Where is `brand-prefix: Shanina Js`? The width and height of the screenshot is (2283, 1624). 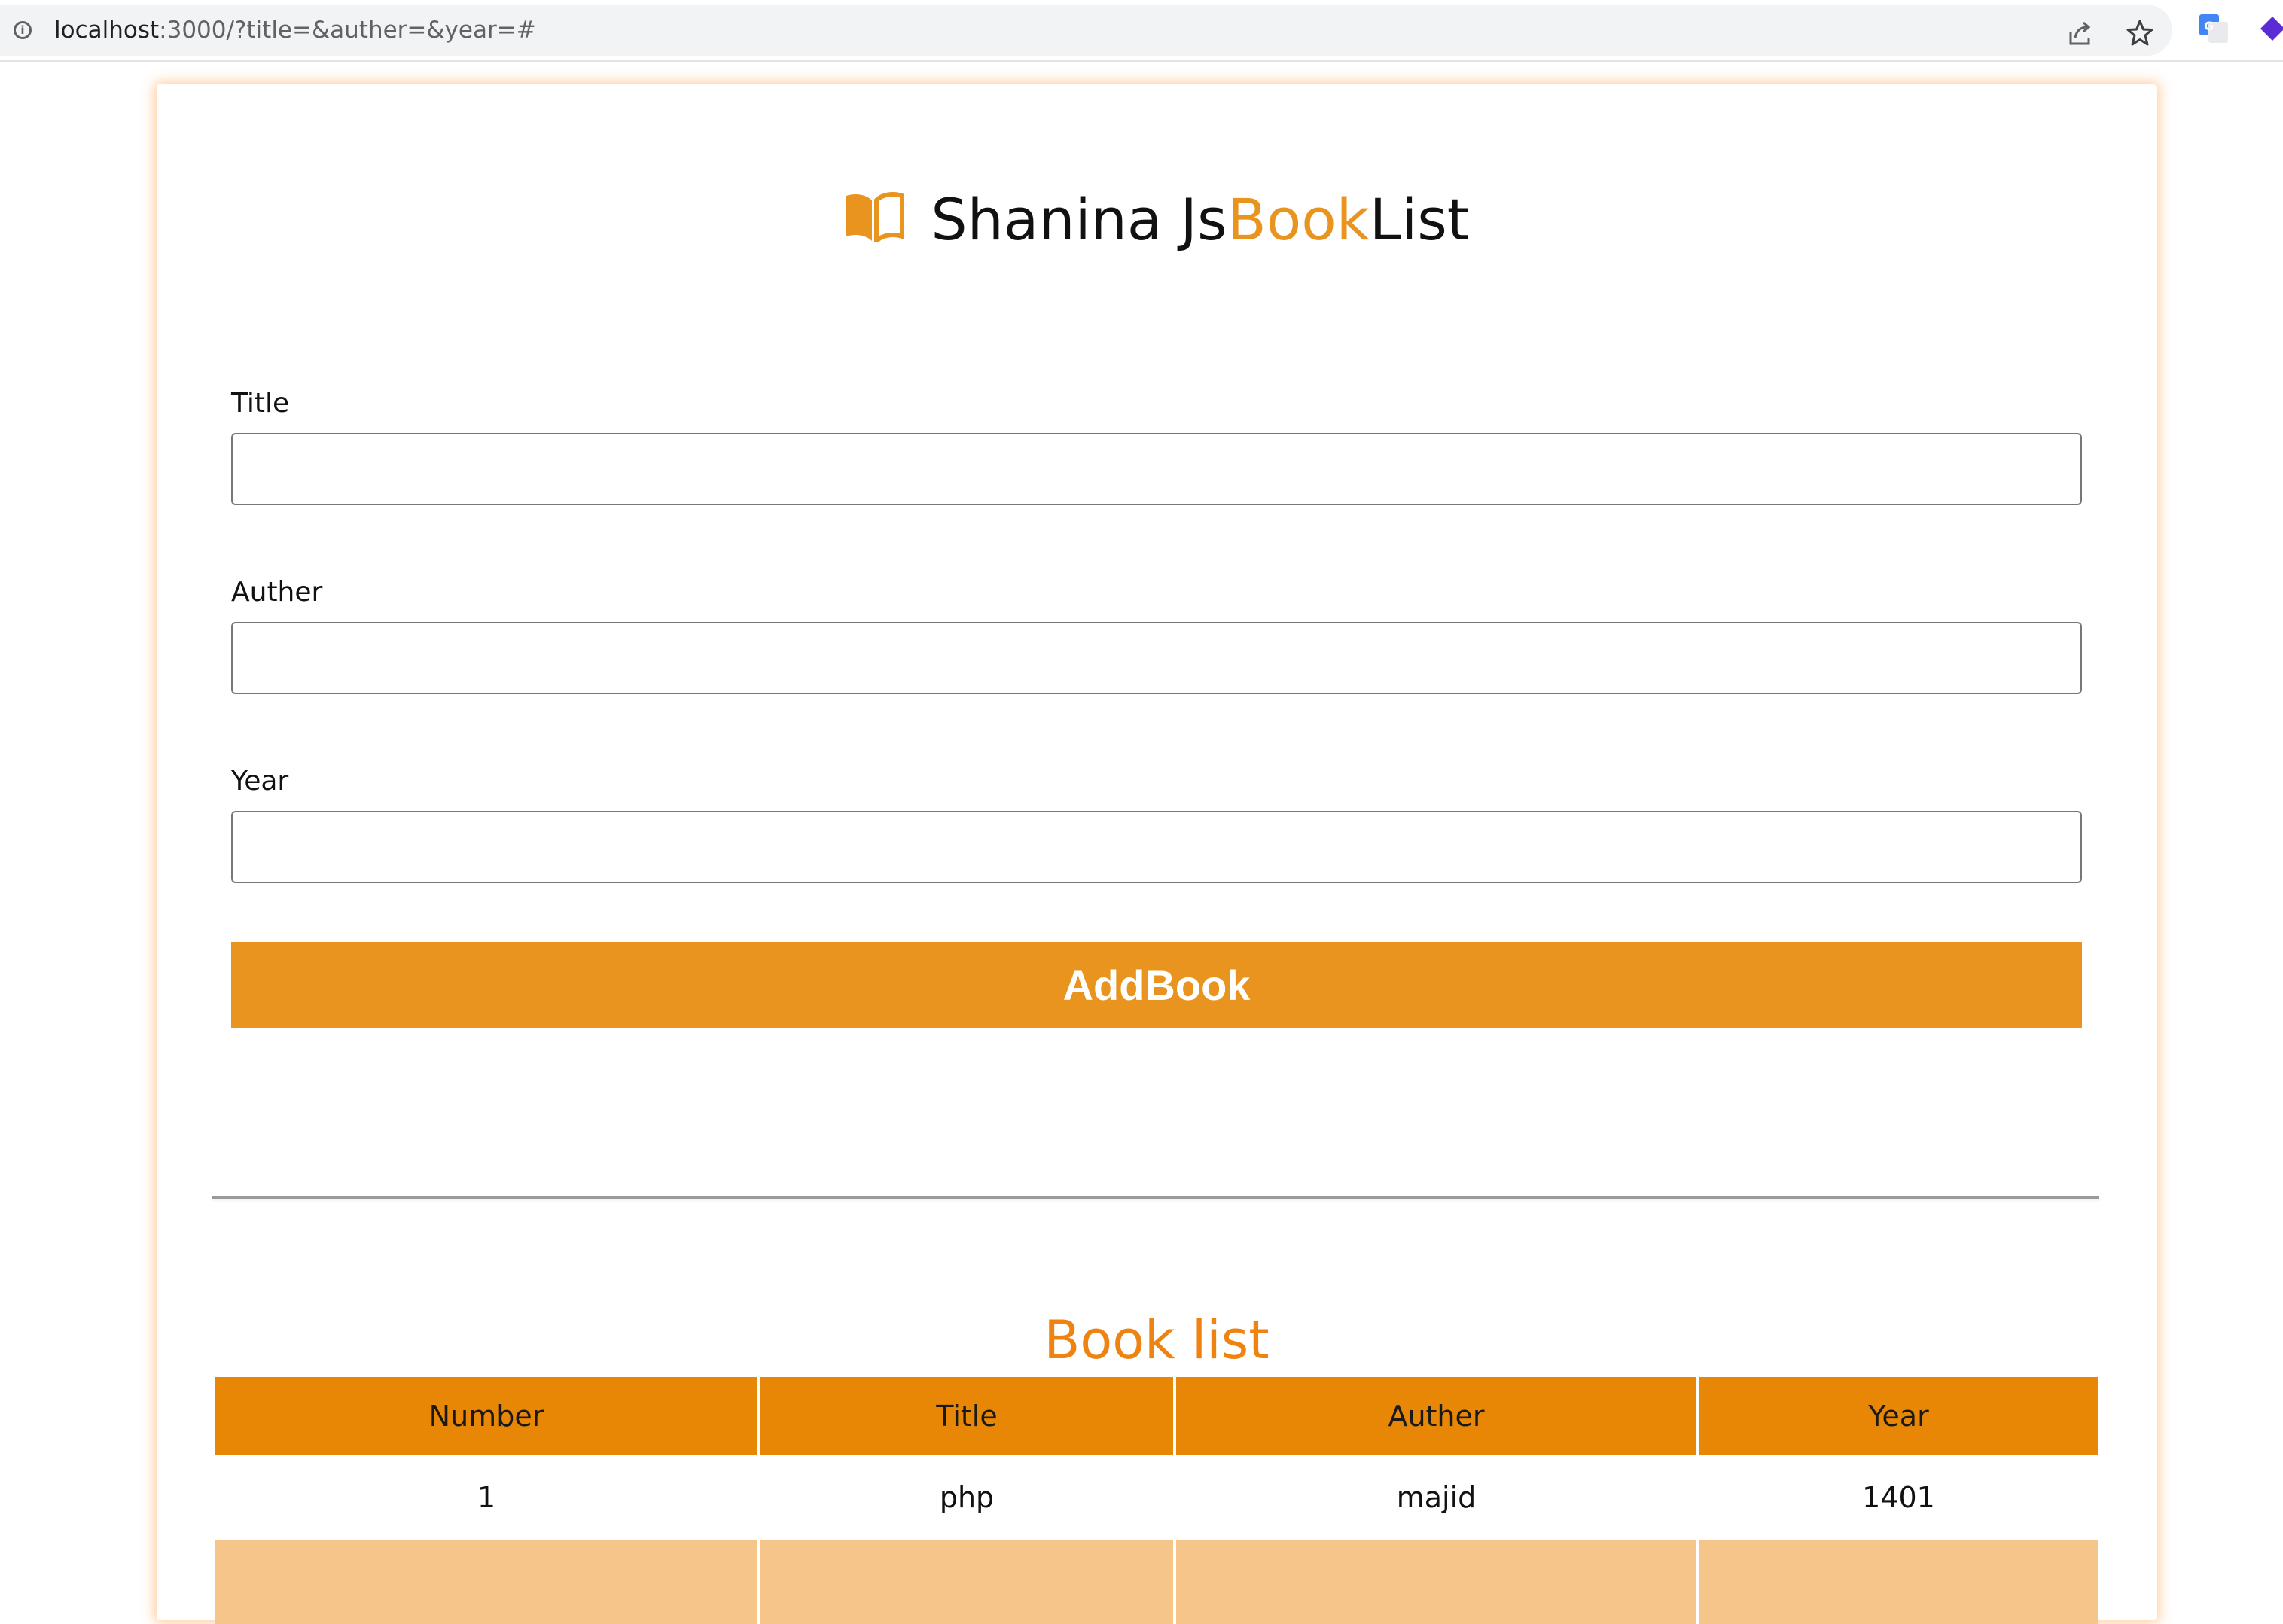
brand-prefix: Shanina Js is located at coordinates (1079, 219).